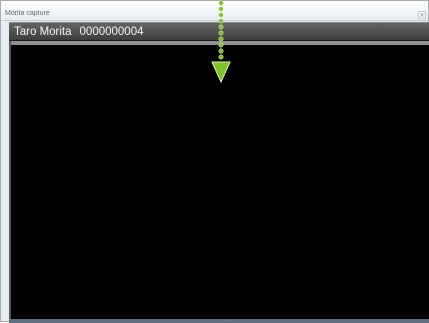  Describe the element at coordinates (221, 42) in the screenshot. I see `dotted-arrow-down-icon` at that location.